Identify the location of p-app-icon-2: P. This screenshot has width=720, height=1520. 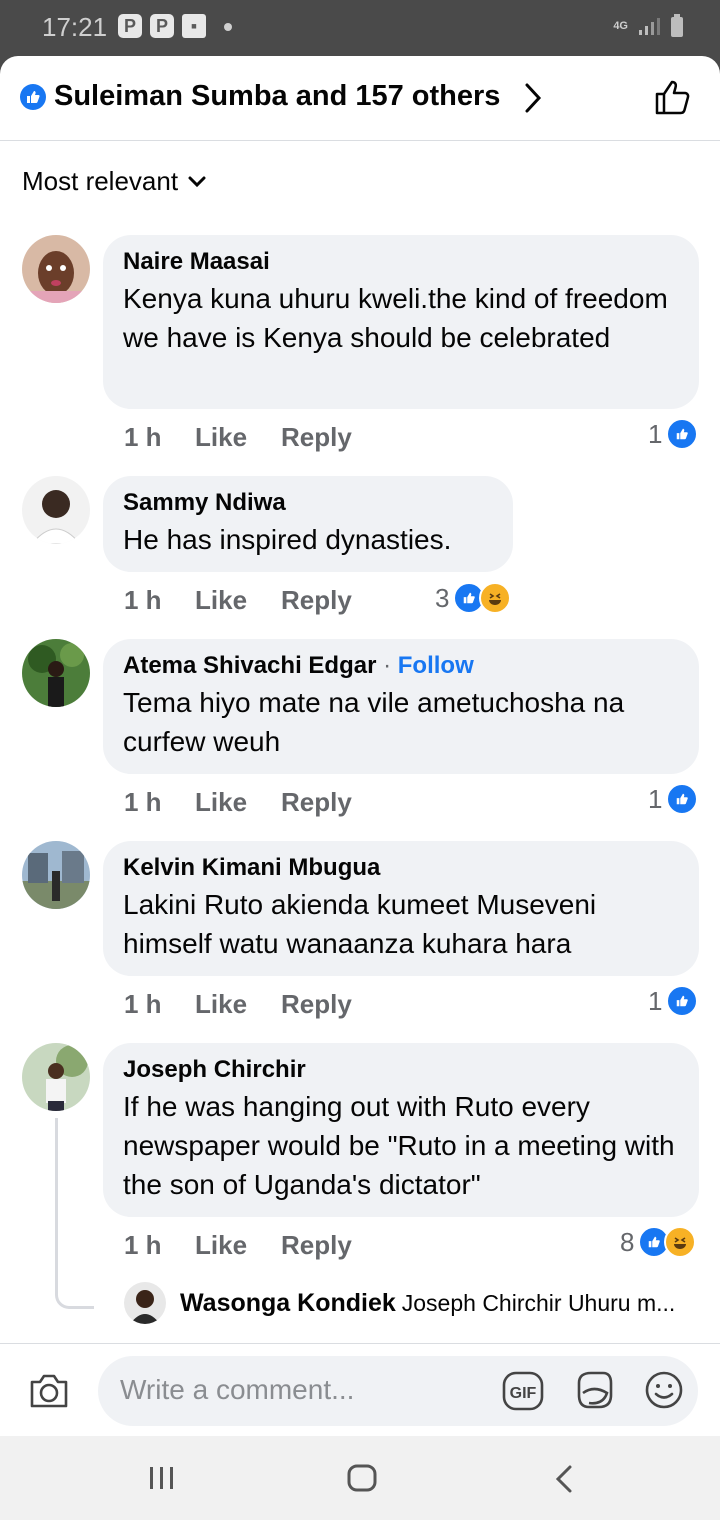
(162, 26).